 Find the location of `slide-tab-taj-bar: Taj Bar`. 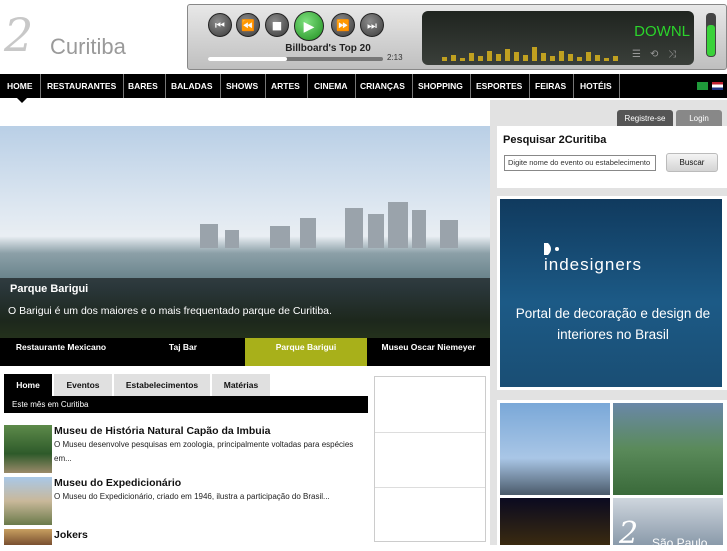

slide-tab-taj-bar: Taj Bar is located at coordinates (183, 352).